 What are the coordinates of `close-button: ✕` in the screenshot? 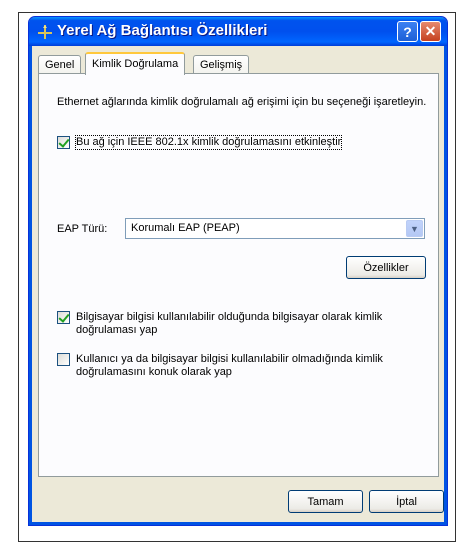 It's located at (430, 31).